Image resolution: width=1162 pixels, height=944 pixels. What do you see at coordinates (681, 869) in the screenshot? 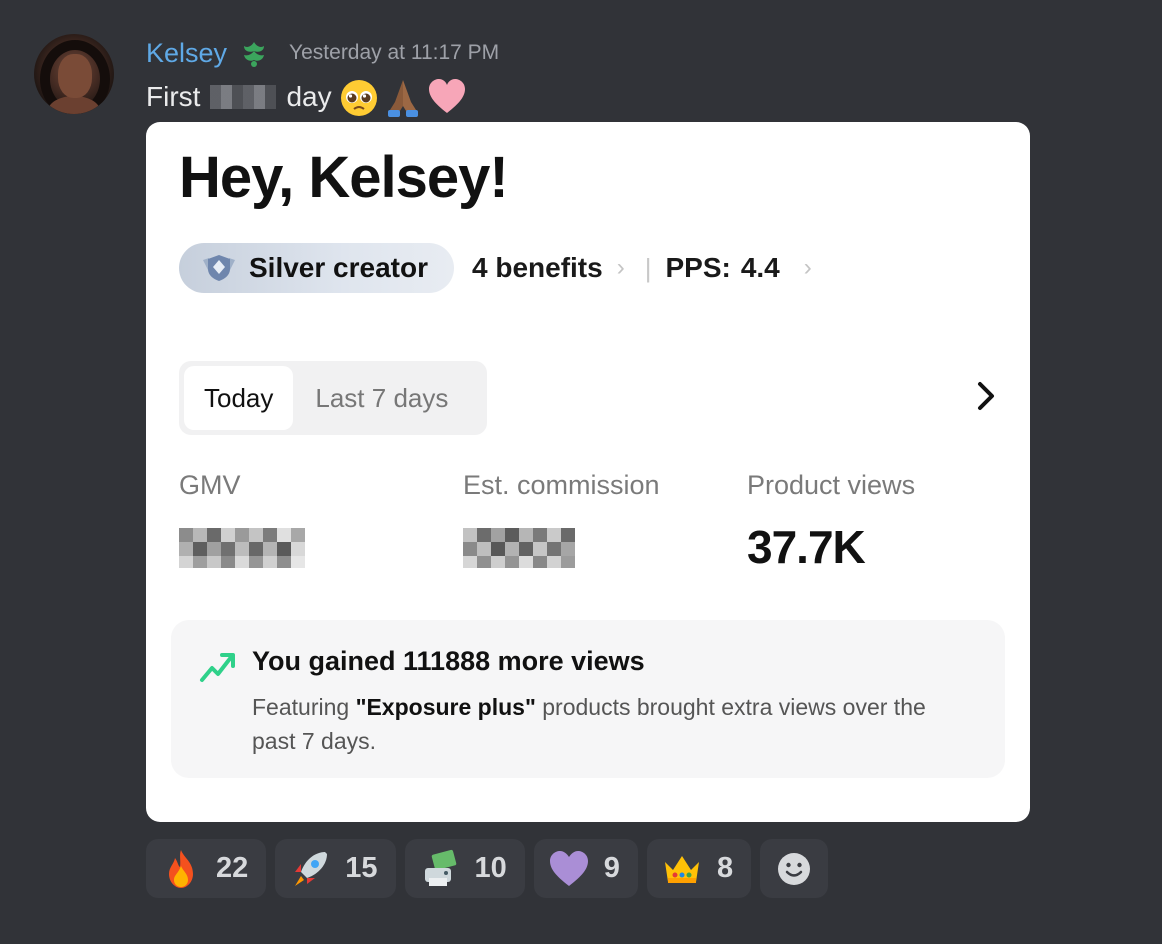
I see `crown-emoji` at bounding box center [681, 869].